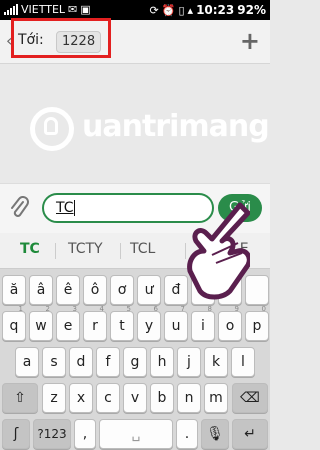 The image size is (320, 450). What do you see at coordinates (41, 326) in the screenshot?
I see `key-label: w` at bounding box center [41, 326].